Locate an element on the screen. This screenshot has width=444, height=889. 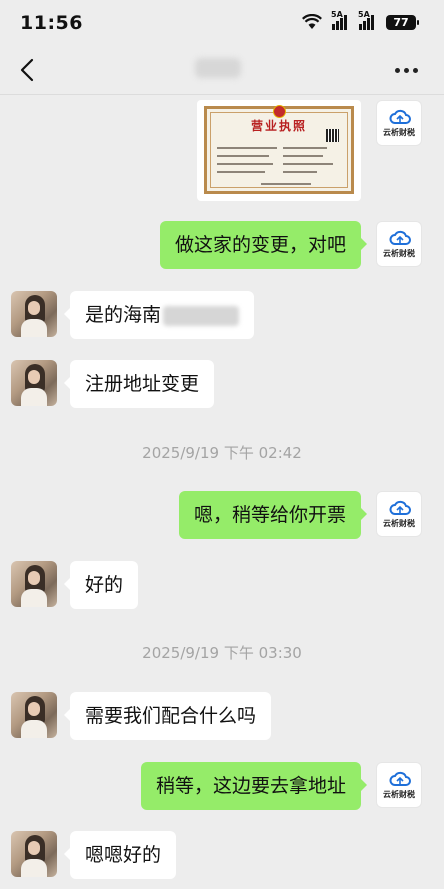
status-bar: 11:56 5A 5A 77 is located at coordinates (222, 23).